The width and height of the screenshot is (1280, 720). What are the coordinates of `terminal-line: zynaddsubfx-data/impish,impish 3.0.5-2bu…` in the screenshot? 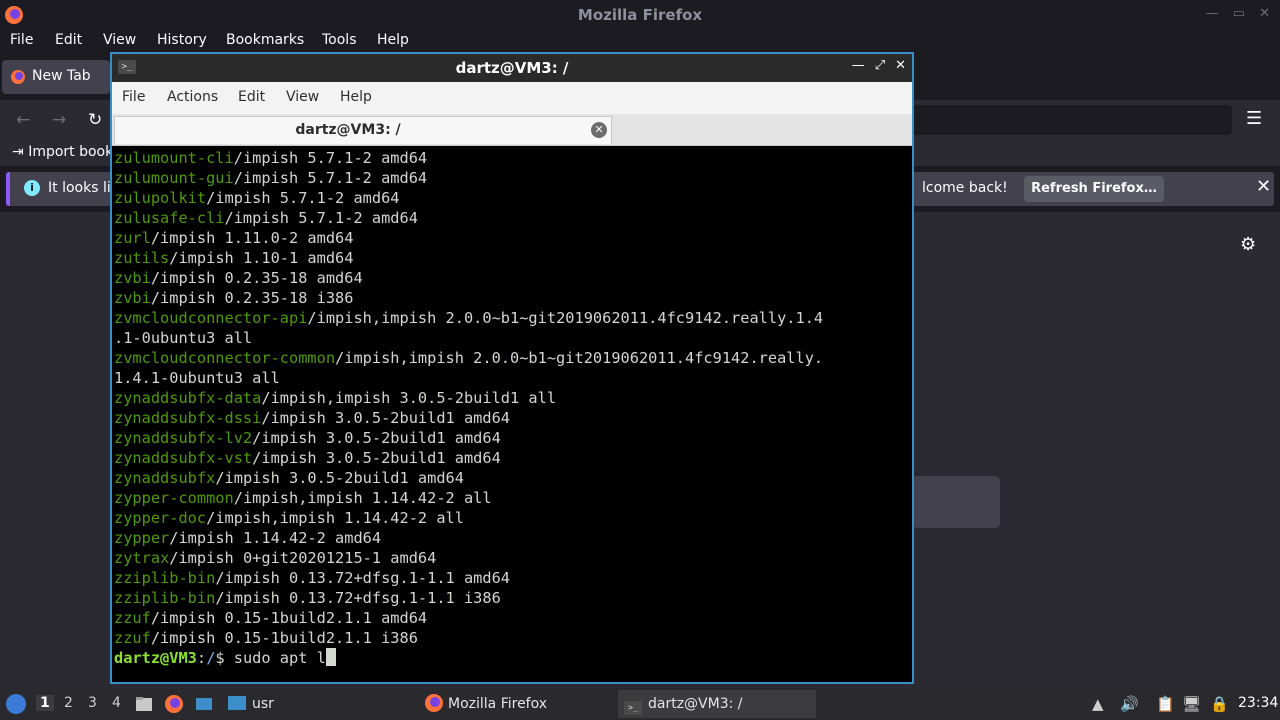 It's located at (513, 398).